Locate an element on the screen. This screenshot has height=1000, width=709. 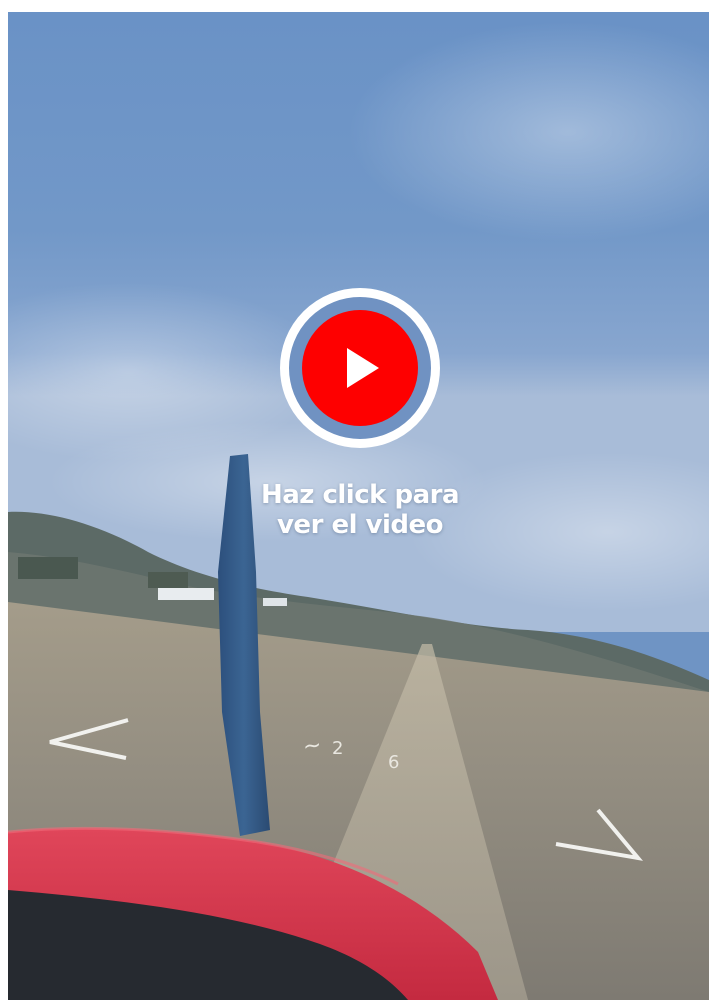
caption-line-1: Haz click para is located at coordinates (360, 495).